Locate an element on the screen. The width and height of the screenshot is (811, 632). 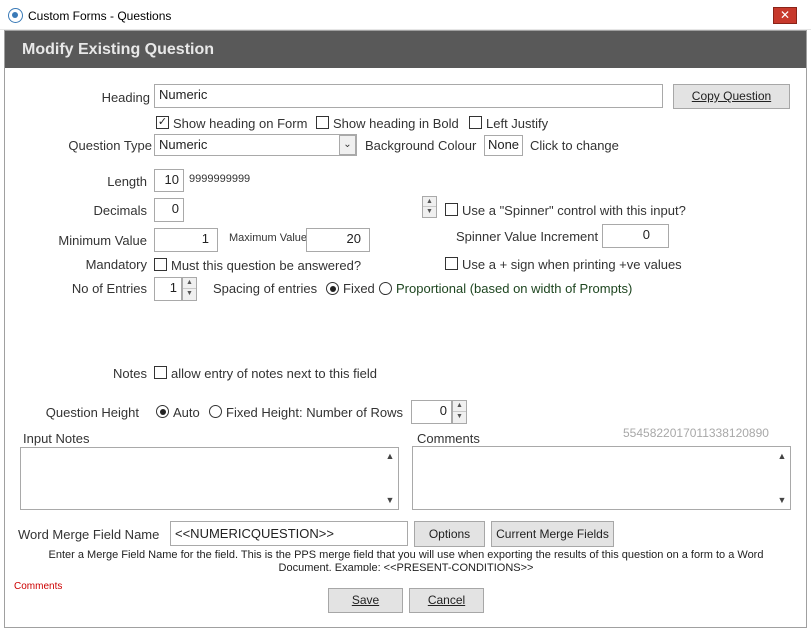
question-type-label: Question Type is located at coordinates (110, 145).